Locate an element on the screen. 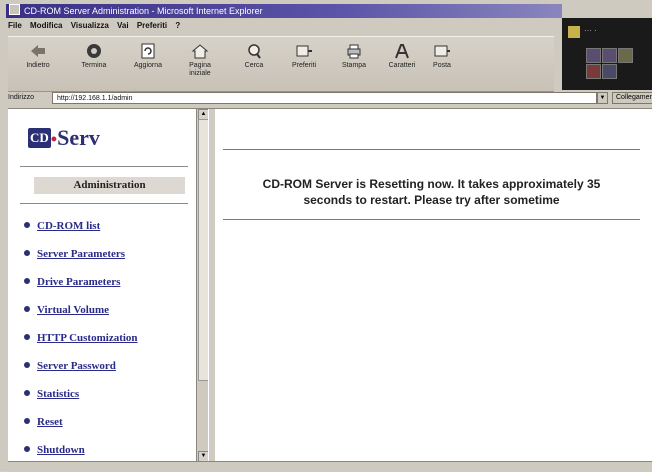 This screenshot has width=652, height=472. address-dropdown-button: ▼ is located at coordinates (602, 98).